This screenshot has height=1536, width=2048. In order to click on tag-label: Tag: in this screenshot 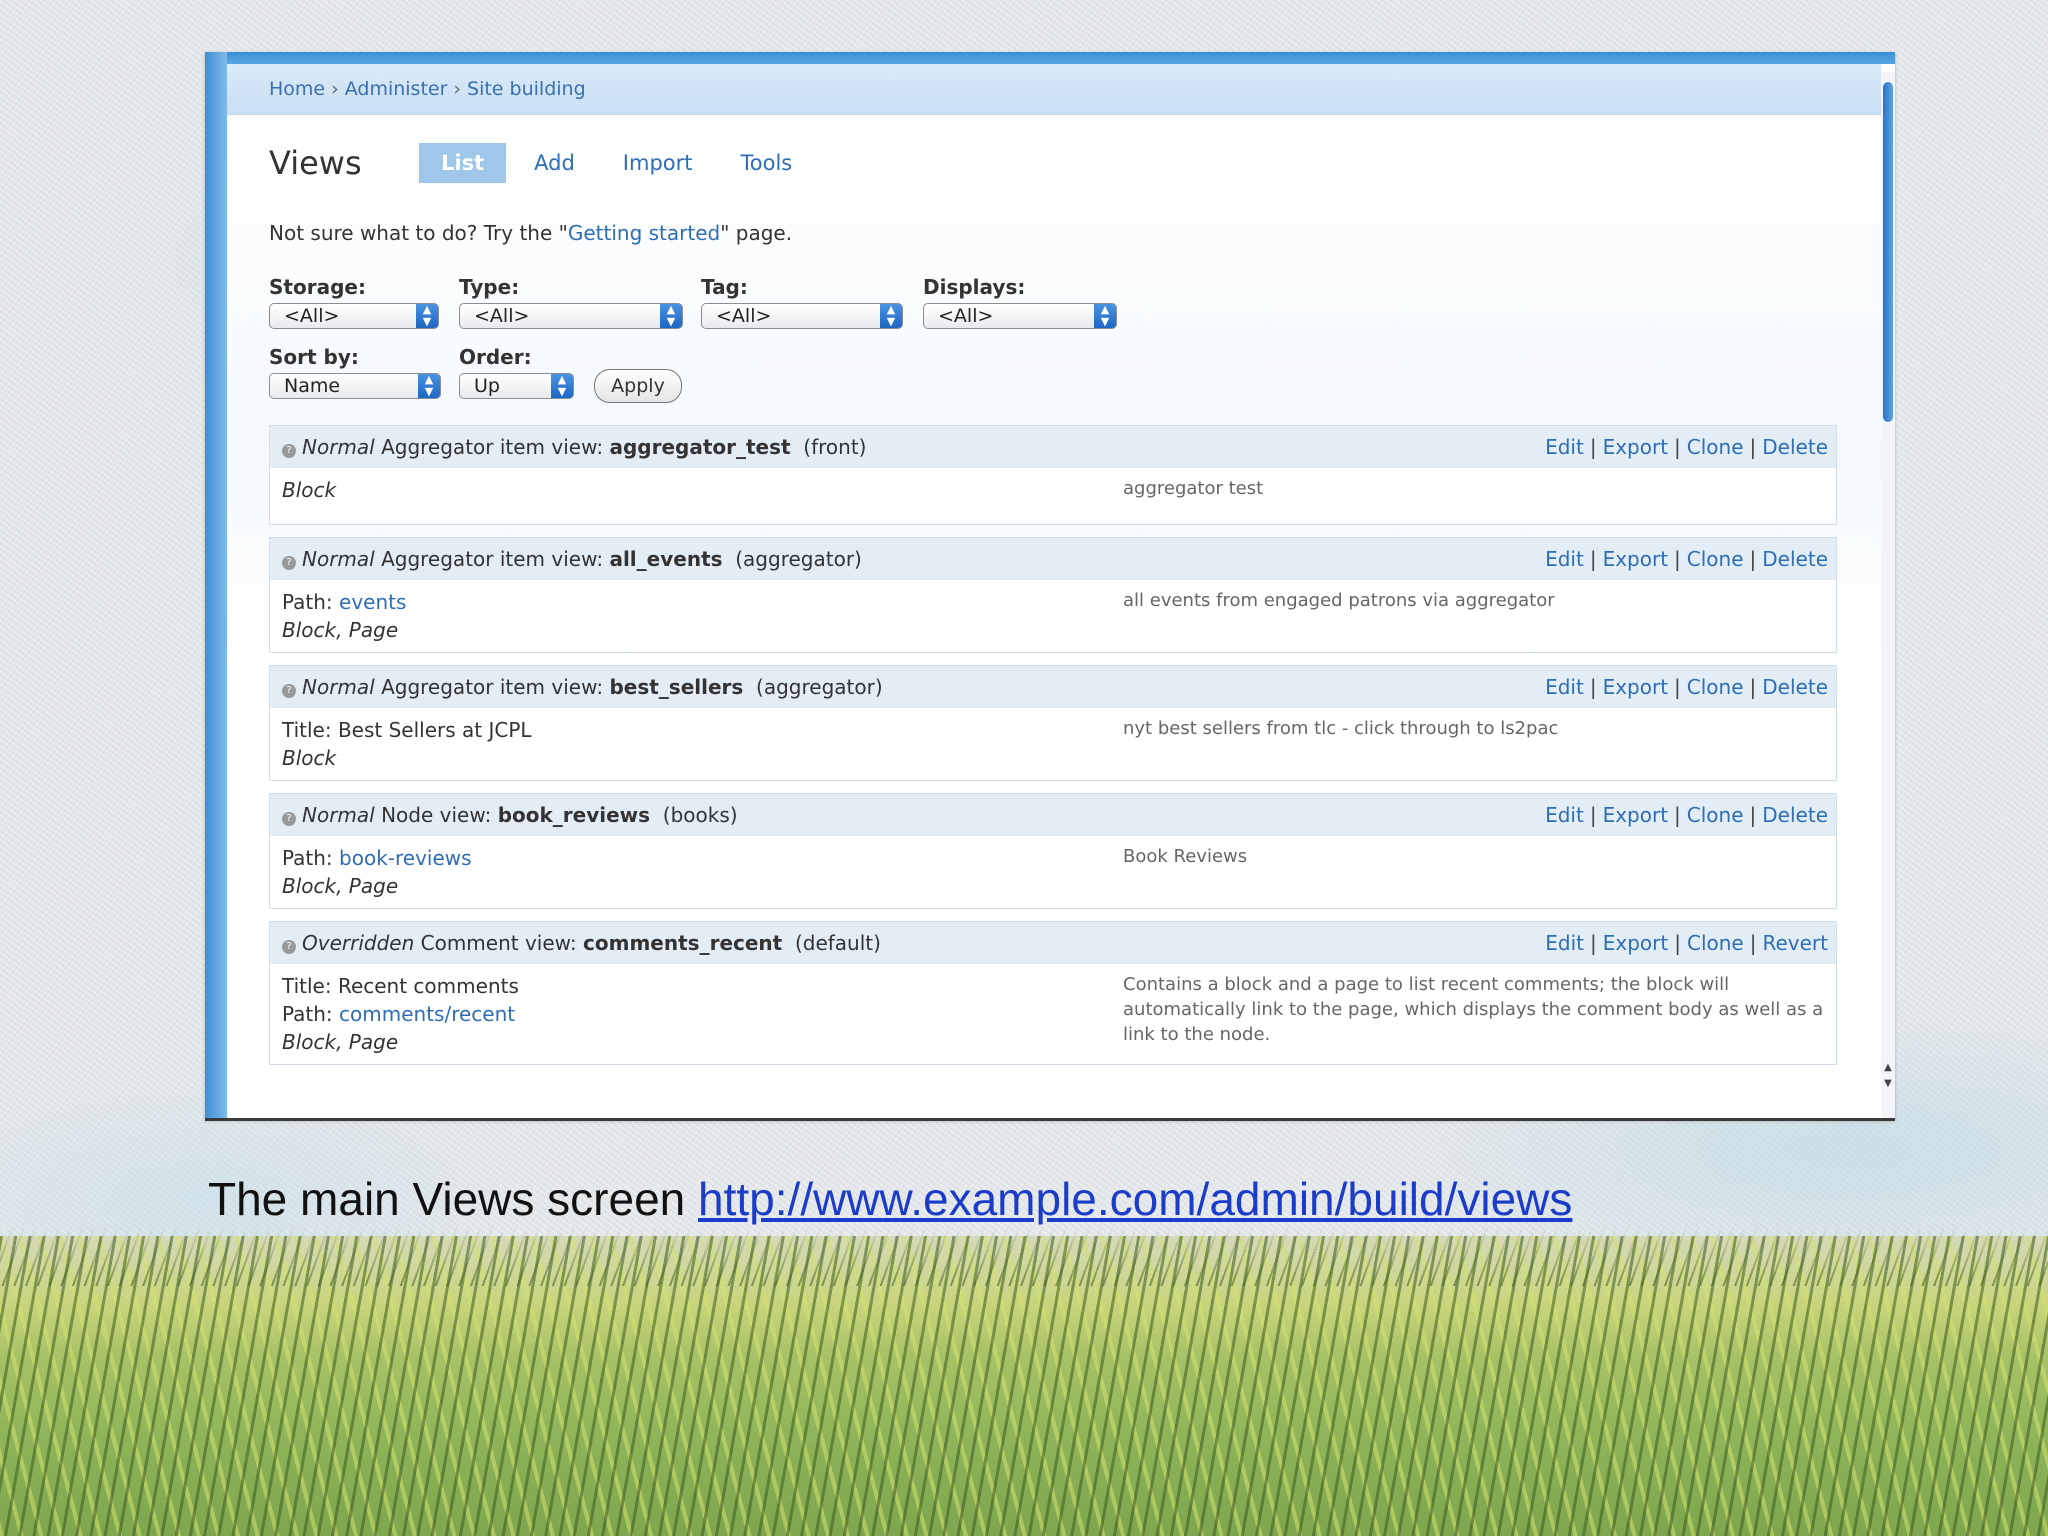, I will do `click(724, 287)`.